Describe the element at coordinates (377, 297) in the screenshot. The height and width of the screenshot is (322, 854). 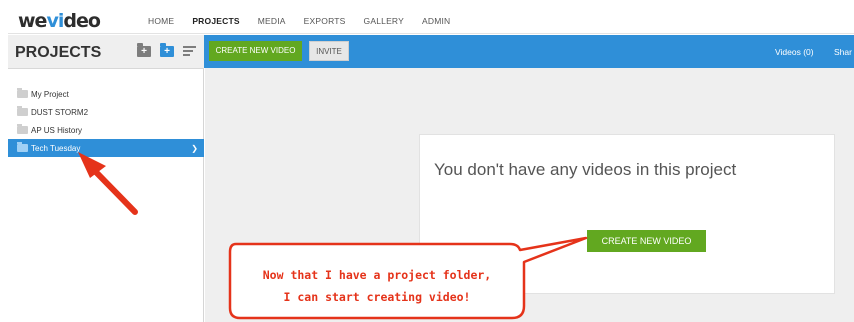
I see `annotation-line-2: I can start creating video!` at that location.